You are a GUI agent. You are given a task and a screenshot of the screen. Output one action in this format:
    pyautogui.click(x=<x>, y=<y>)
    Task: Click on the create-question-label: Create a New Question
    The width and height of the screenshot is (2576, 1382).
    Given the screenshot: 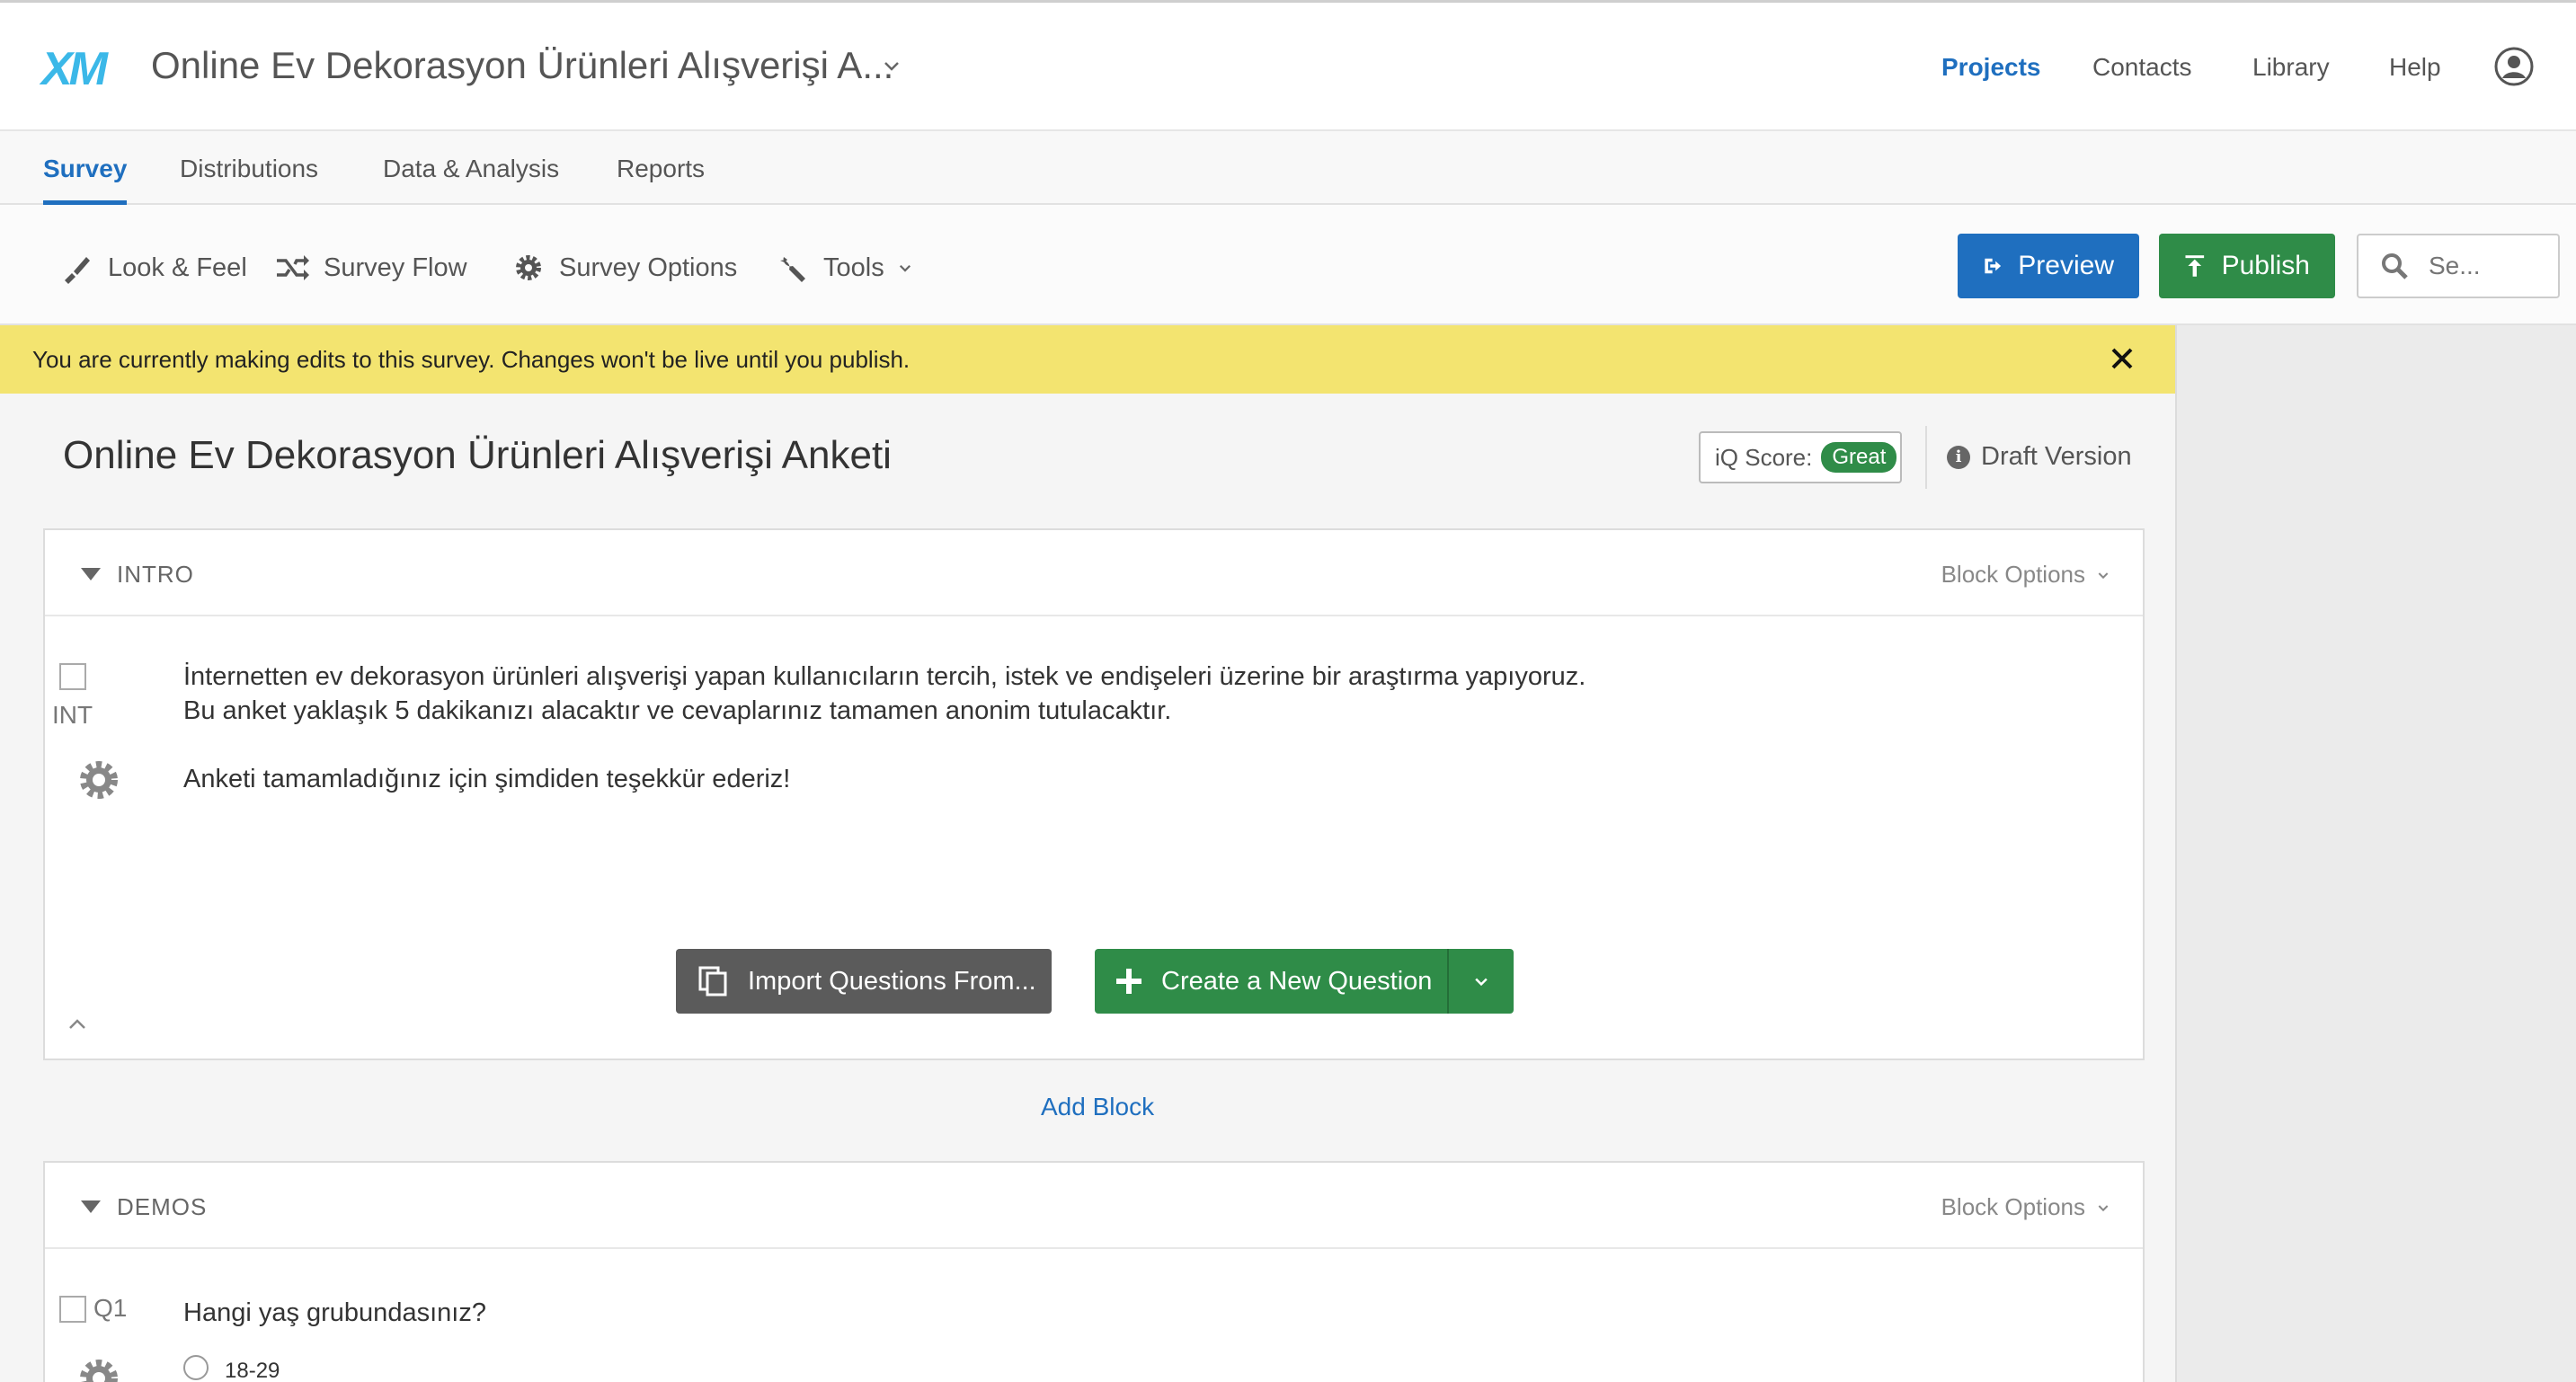 What is the action you would take?
    pyautogui.click(x=1297, y=981)
    